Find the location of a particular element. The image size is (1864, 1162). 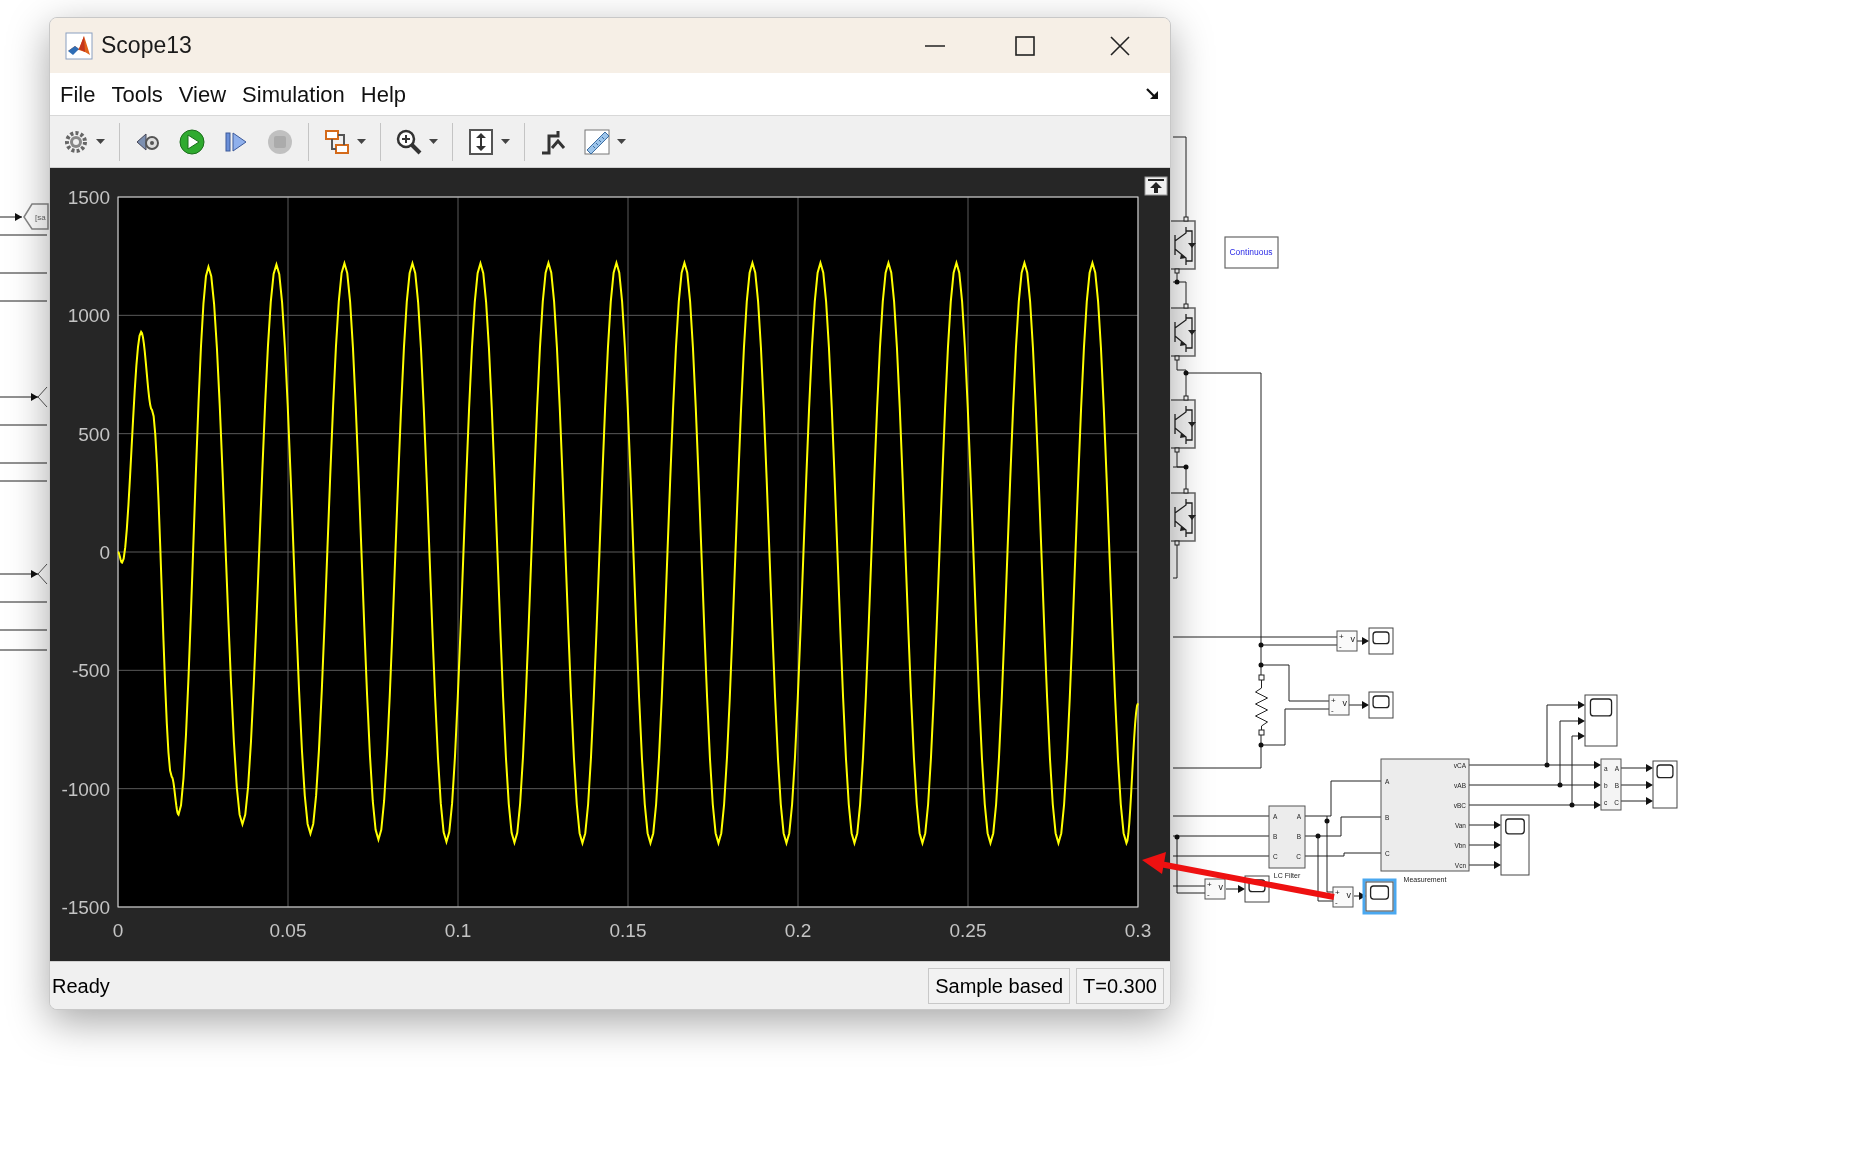

axis-tick-label: 500 is located at coordinates (94, 434).